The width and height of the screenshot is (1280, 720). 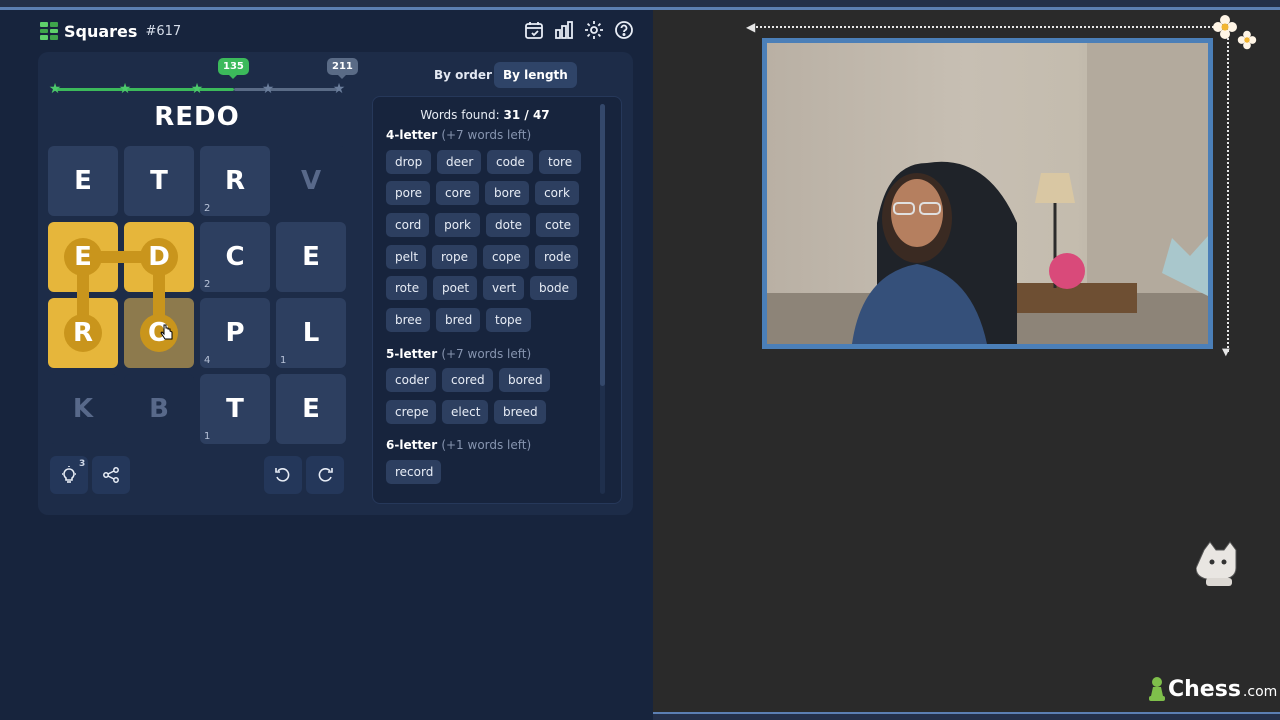 What do you see at coordinates (163, 31) in the screenshot?
I see `puzzle-number: #617` at bounding box center [163, 31].